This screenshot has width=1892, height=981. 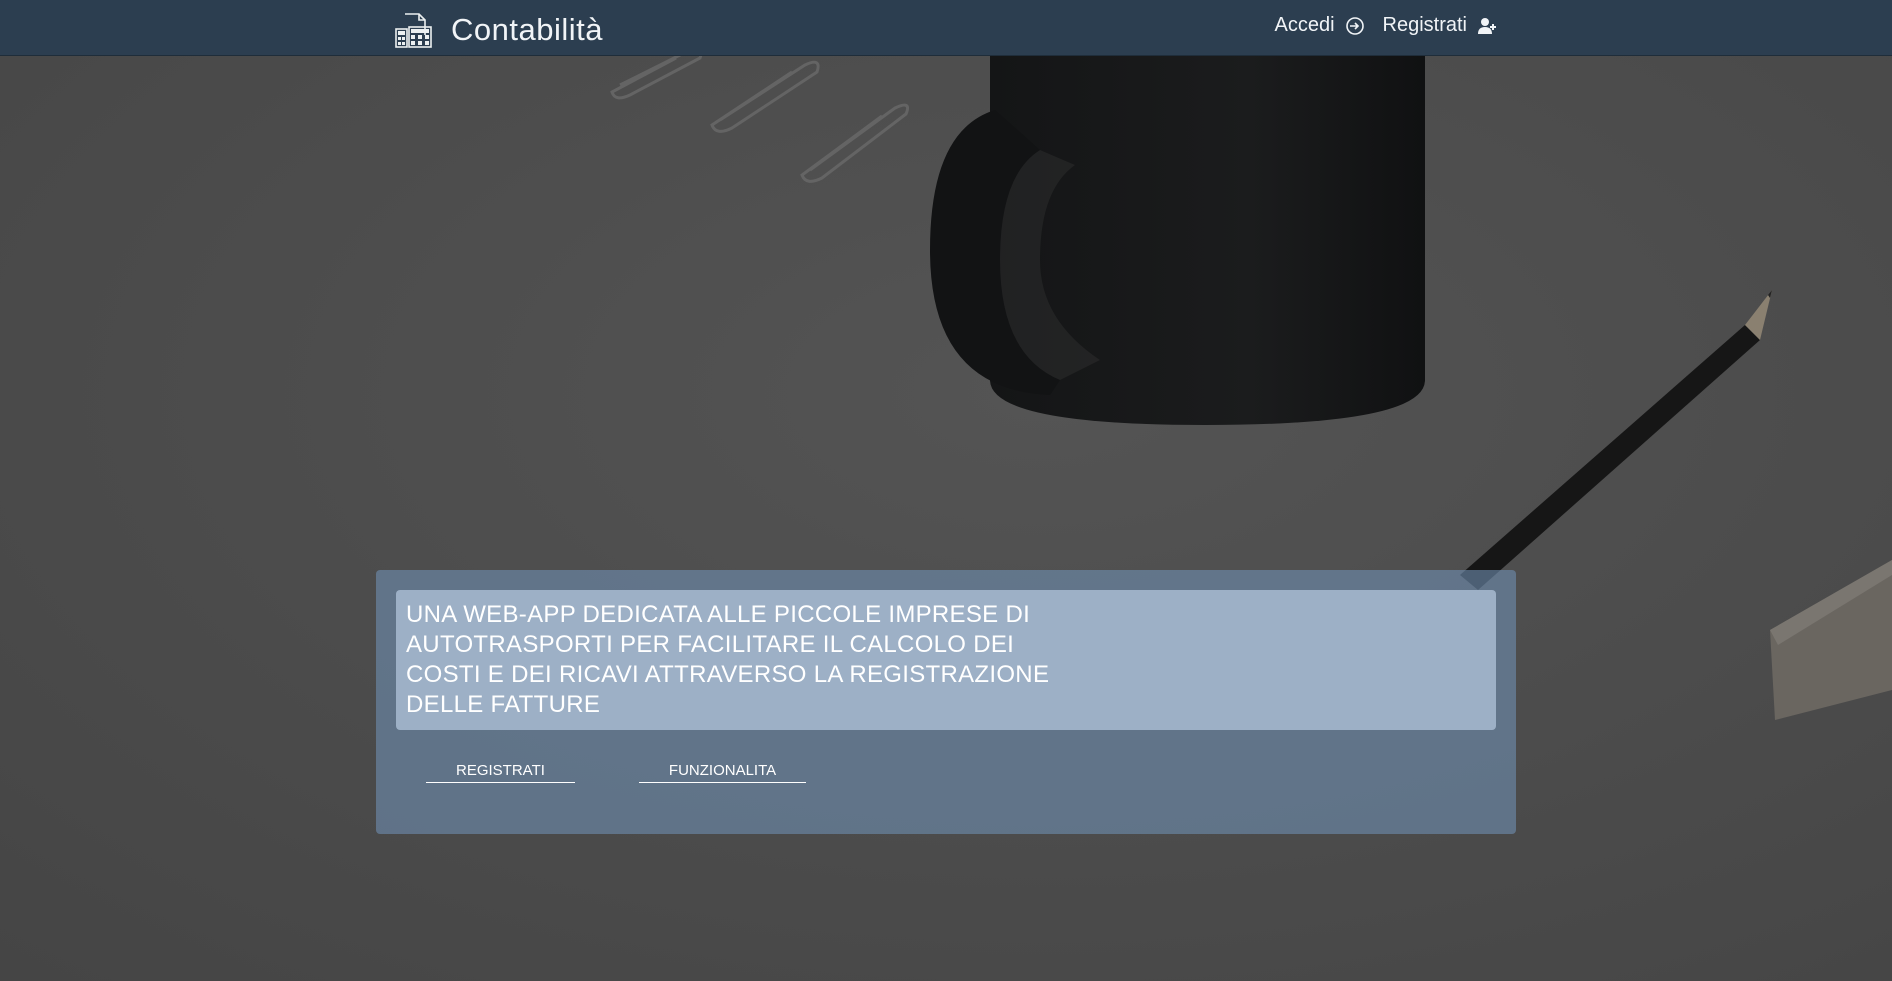 What do you see at coordinates (1487, 25) in the screenshot?
I see `user-plus-icon` at bounding box center [1487, 25].